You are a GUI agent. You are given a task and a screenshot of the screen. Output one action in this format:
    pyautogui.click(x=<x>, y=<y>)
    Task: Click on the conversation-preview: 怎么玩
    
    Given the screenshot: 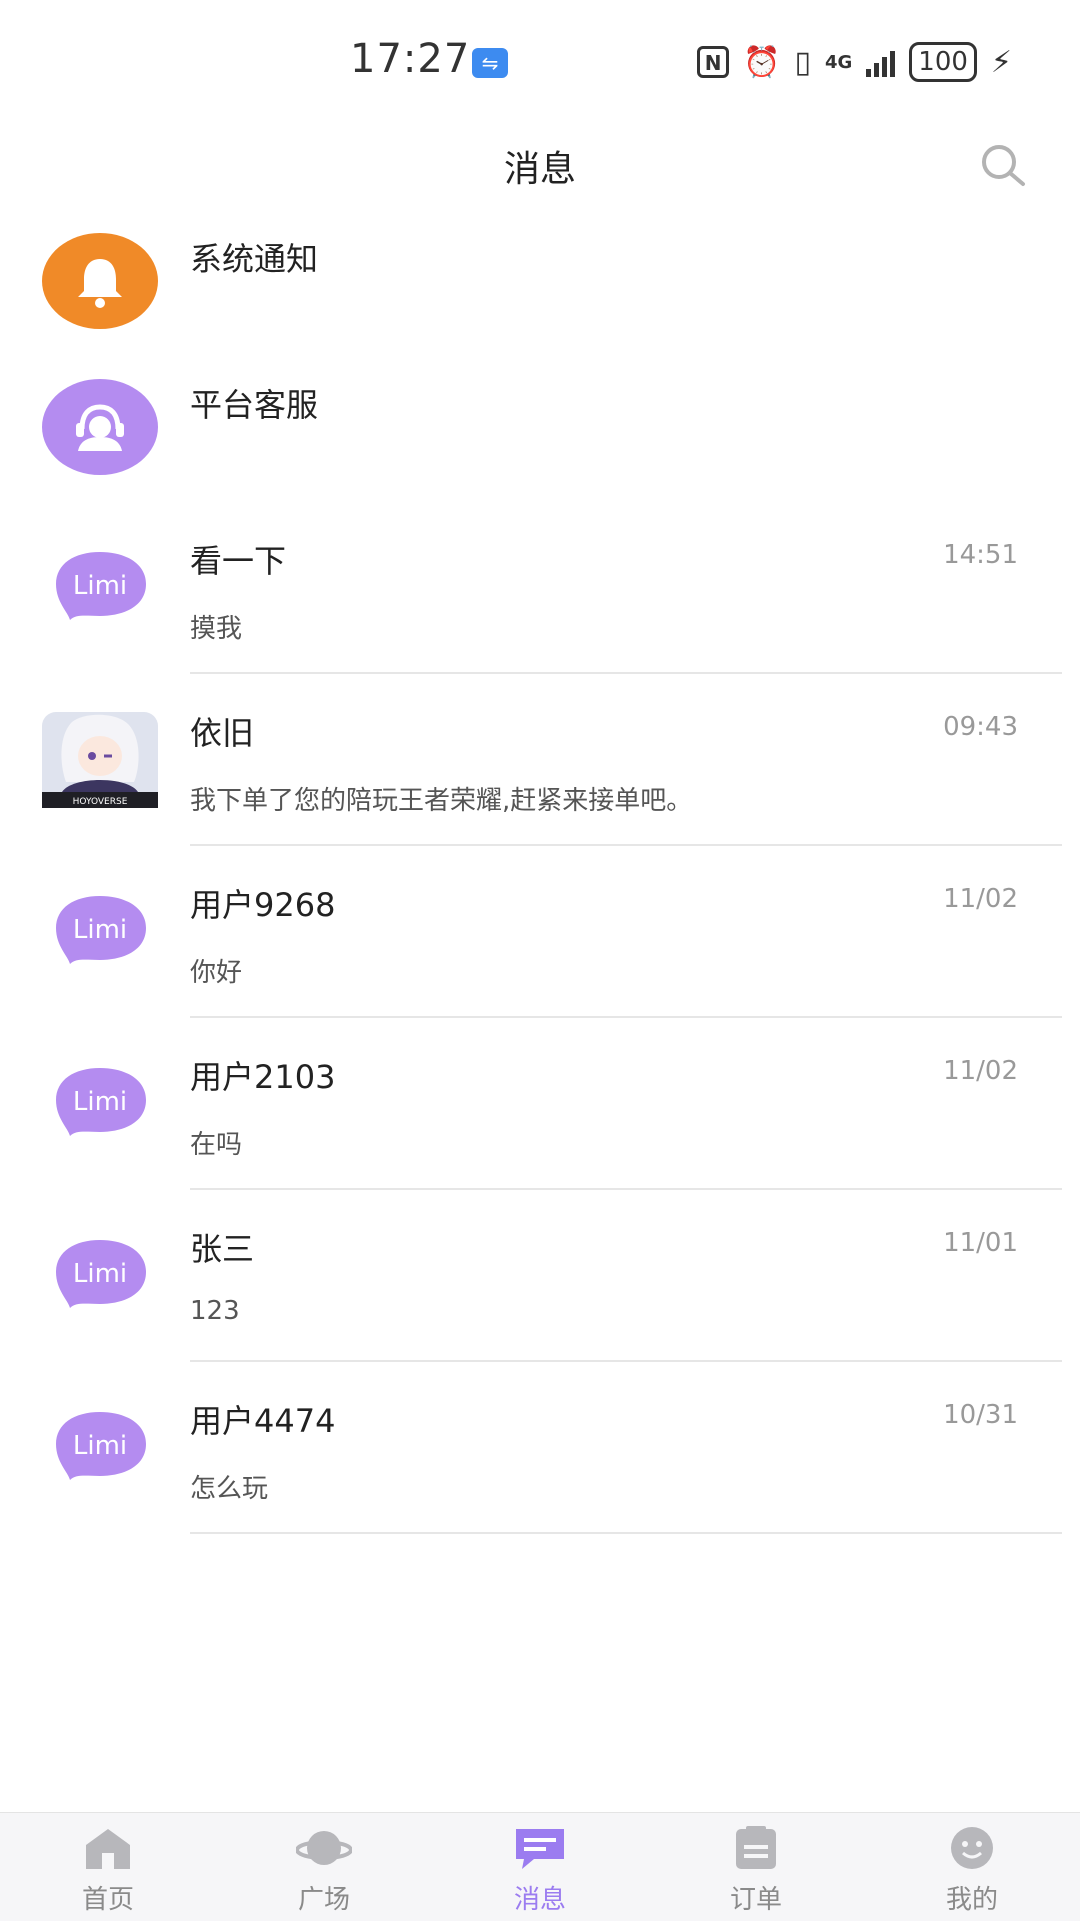 What is the action you would take?
    pyautogui.click(x=229, y=1489)
    